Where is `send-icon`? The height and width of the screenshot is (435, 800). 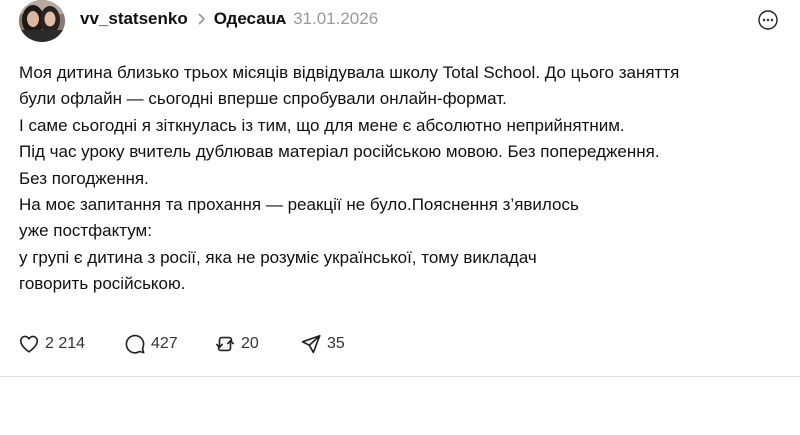
send-icon is located at coordinates (311, 344).